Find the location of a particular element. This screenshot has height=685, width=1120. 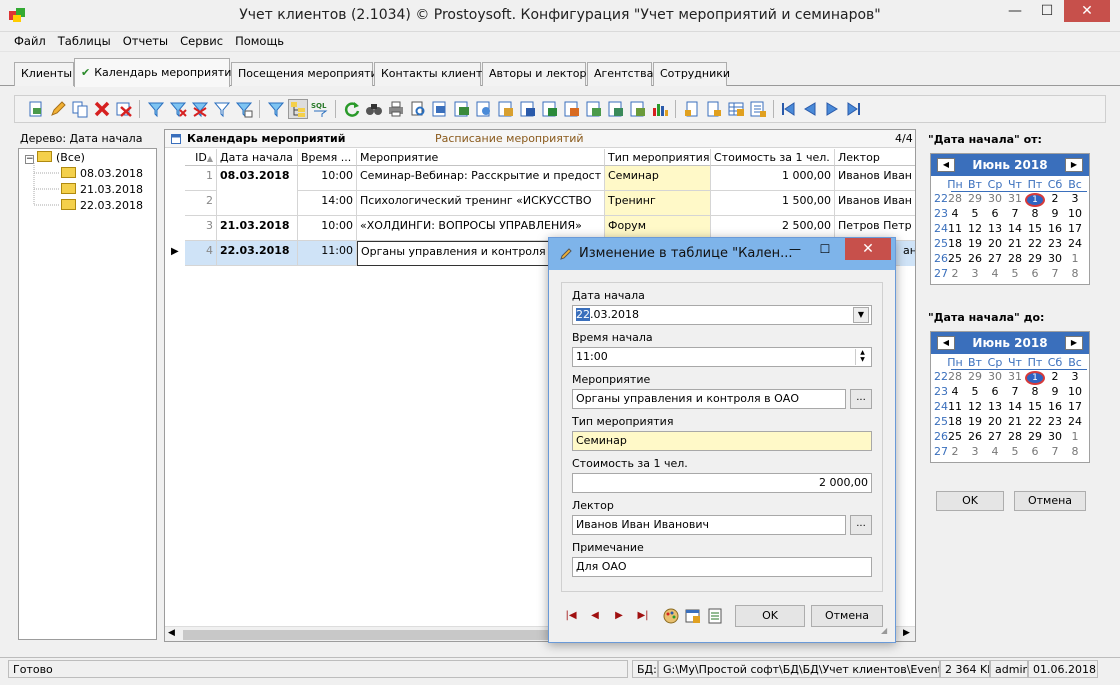

calendar-day: 23 is located at coordinates (1055, 243).